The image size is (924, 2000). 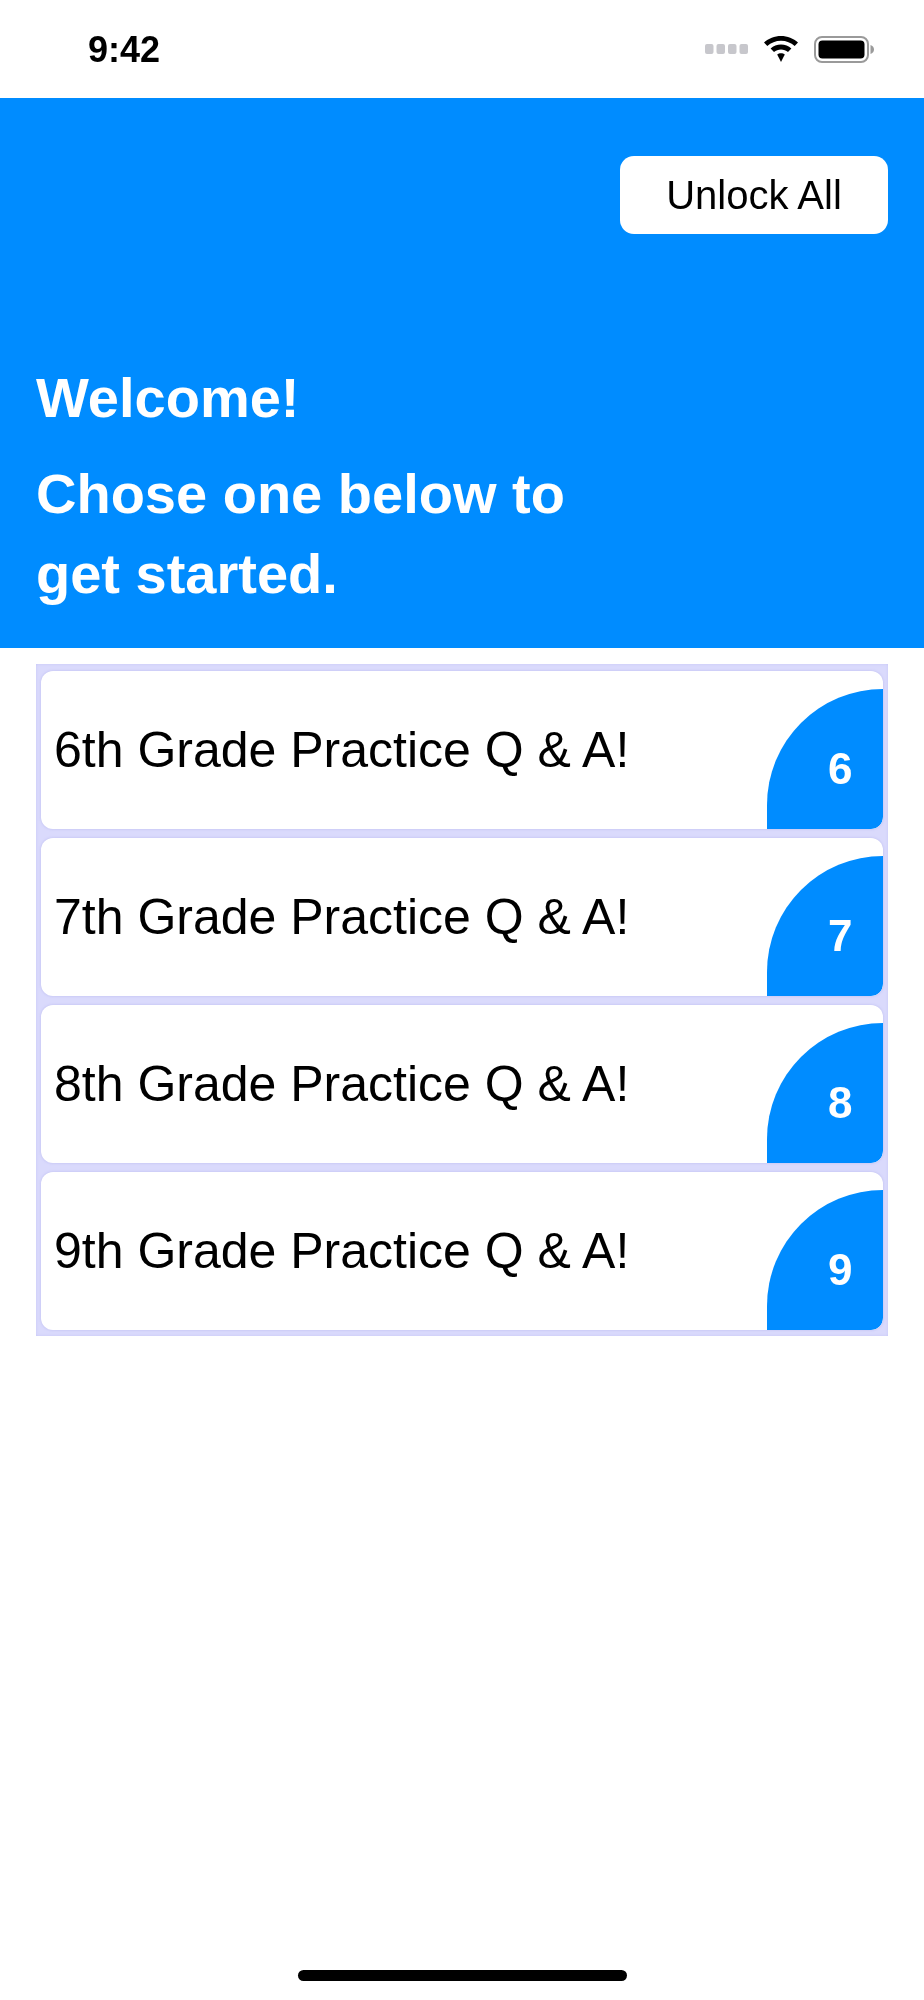 I want to click on unlock-all-button: Unlock All, so click(x=754, y=195).